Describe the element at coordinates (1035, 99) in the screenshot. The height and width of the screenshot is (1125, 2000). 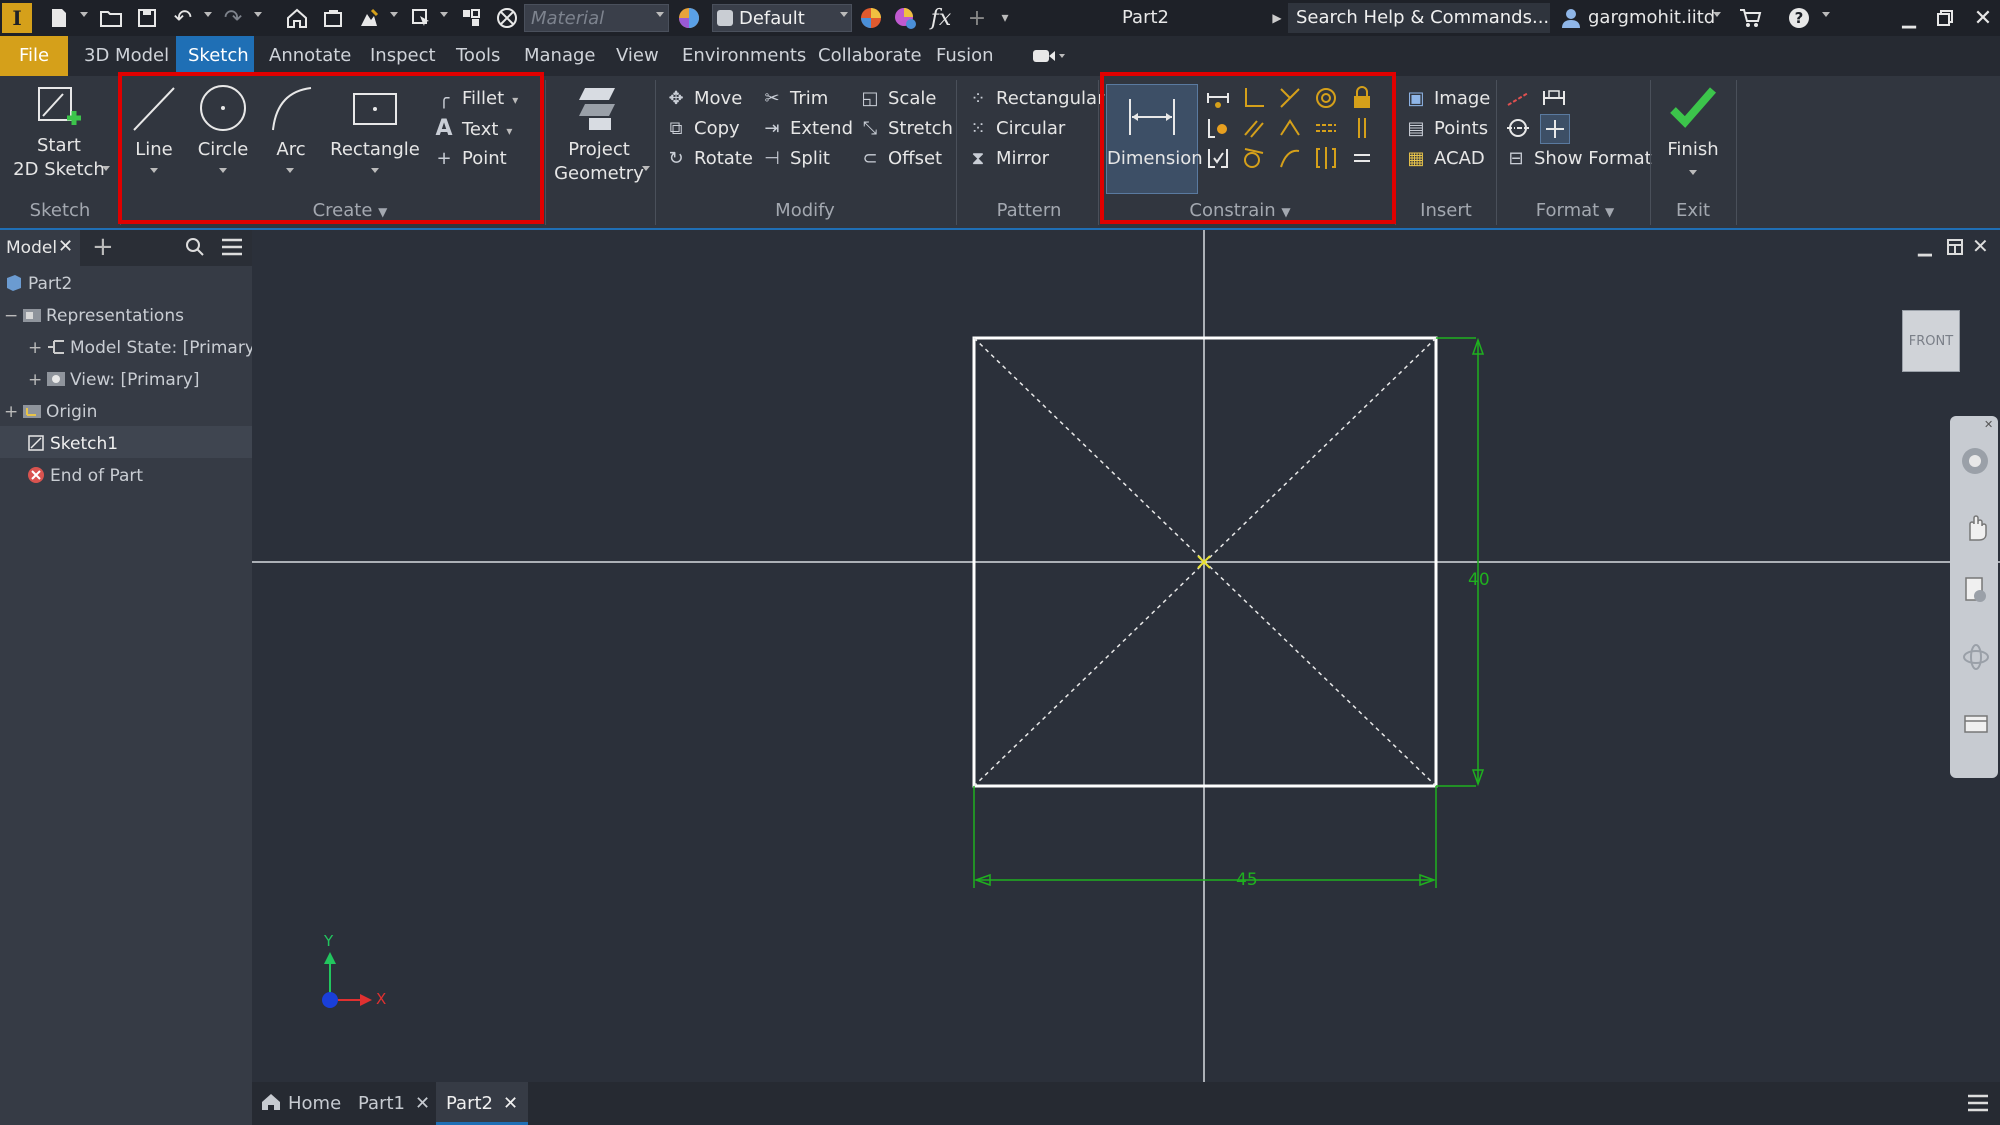
I see `rectangular-pattern-button: ⁘ Rectangular` at that location.